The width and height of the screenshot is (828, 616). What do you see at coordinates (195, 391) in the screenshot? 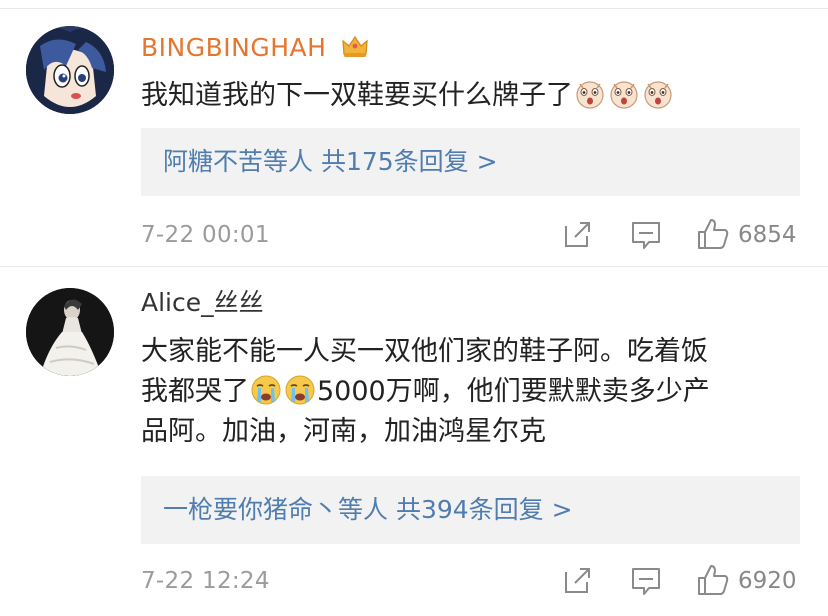
I see `comment-text: 我都哭了` at bounding box center [195, 391].